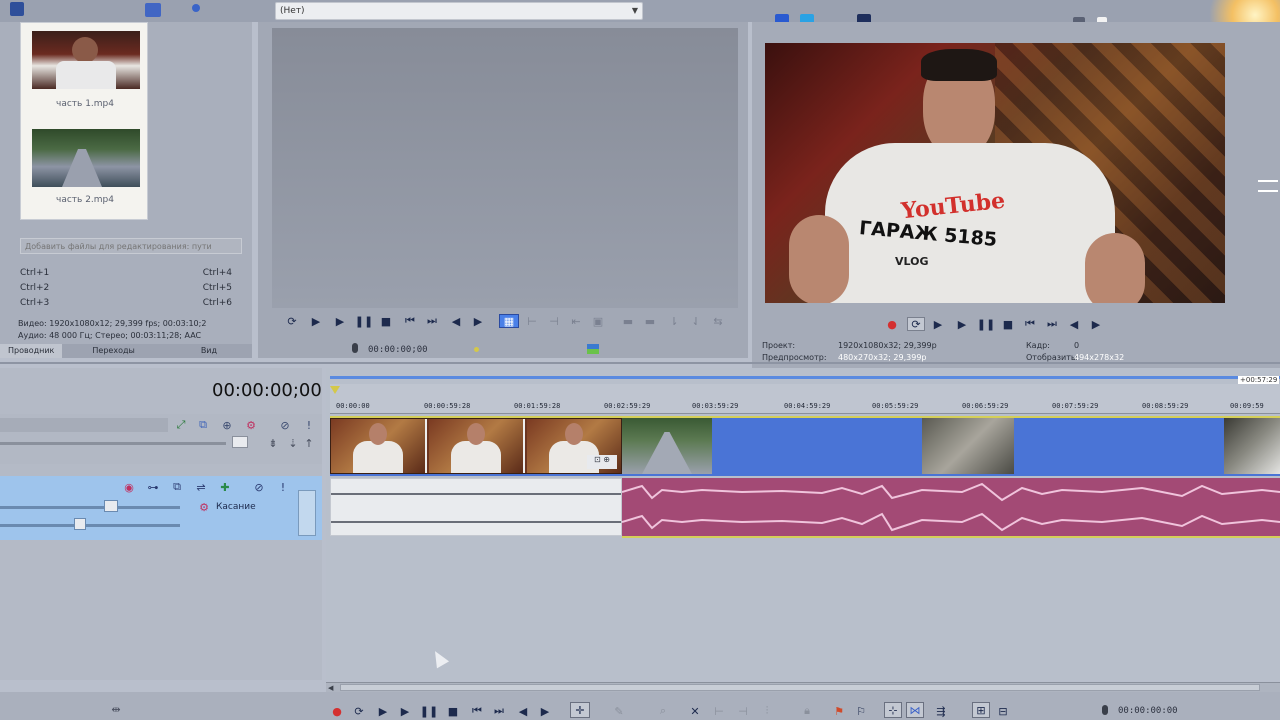 The height and width of the screenshot is (720, 1280). Describe the element at coordinates (273, 443) in the screenshot. I see `expand-icon: ⇟` at that location.